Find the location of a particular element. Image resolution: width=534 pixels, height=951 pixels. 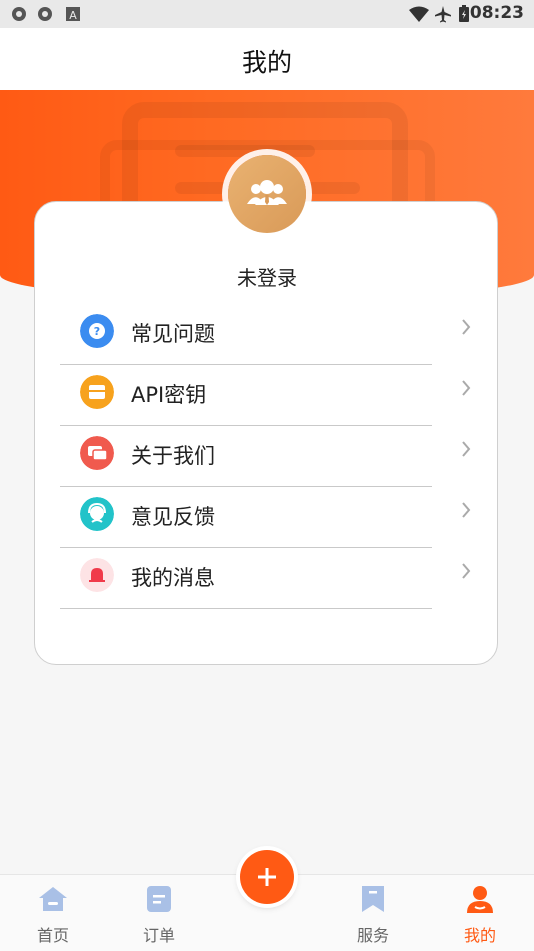

menu-item-feedback: 意见反馈 is located at coordinates (280, 517).